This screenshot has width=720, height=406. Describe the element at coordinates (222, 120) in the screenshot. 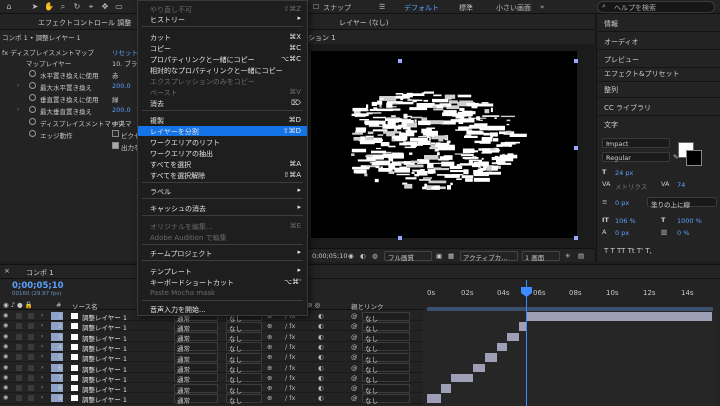

I see `menu-item-9: 複製 ⌘D` at that location.